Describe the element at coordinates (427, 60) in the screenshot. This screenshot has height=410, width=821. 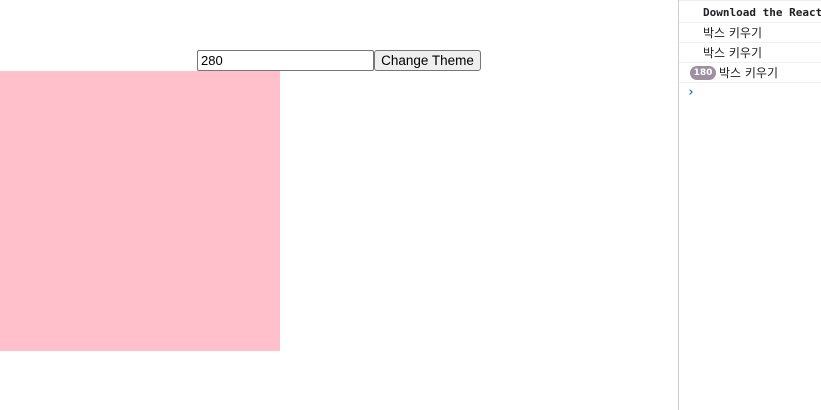
I see `change-theme-button: Change Theme` at that location.